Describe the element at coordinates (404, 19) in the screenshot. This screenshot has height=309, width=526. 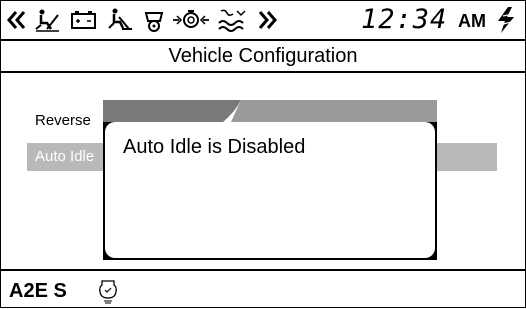
I see `clock-time: 12:34` at that location.